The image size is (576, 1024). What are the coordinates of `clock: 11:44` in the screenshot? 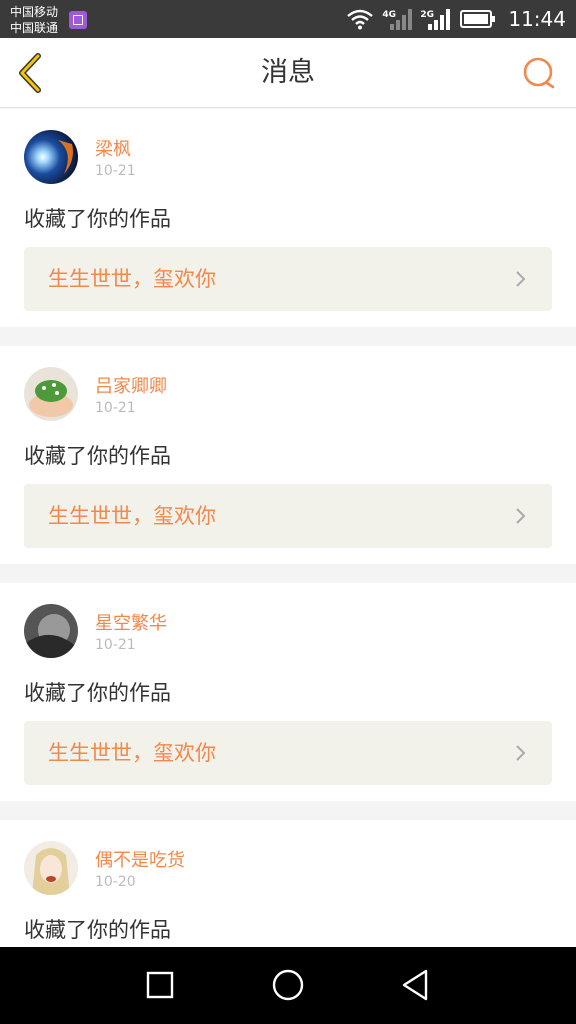 It's located at (537, 19).